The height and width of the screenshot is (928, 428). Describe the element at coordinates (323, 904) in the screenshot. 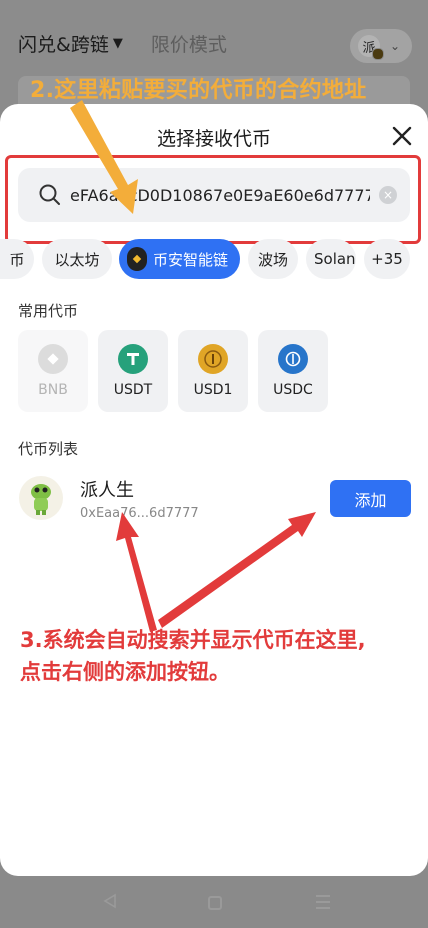

I see `menu-lines-icon` at that location.